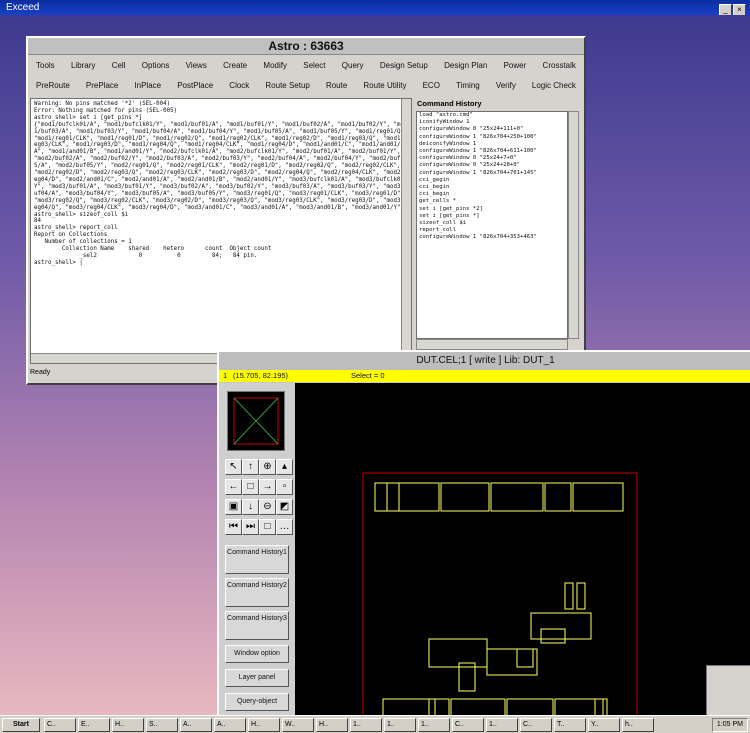  What do you see at coordinates (353, 65) in the screenshot?
I see `menu-query: Query` at bounding box center [353, 65].